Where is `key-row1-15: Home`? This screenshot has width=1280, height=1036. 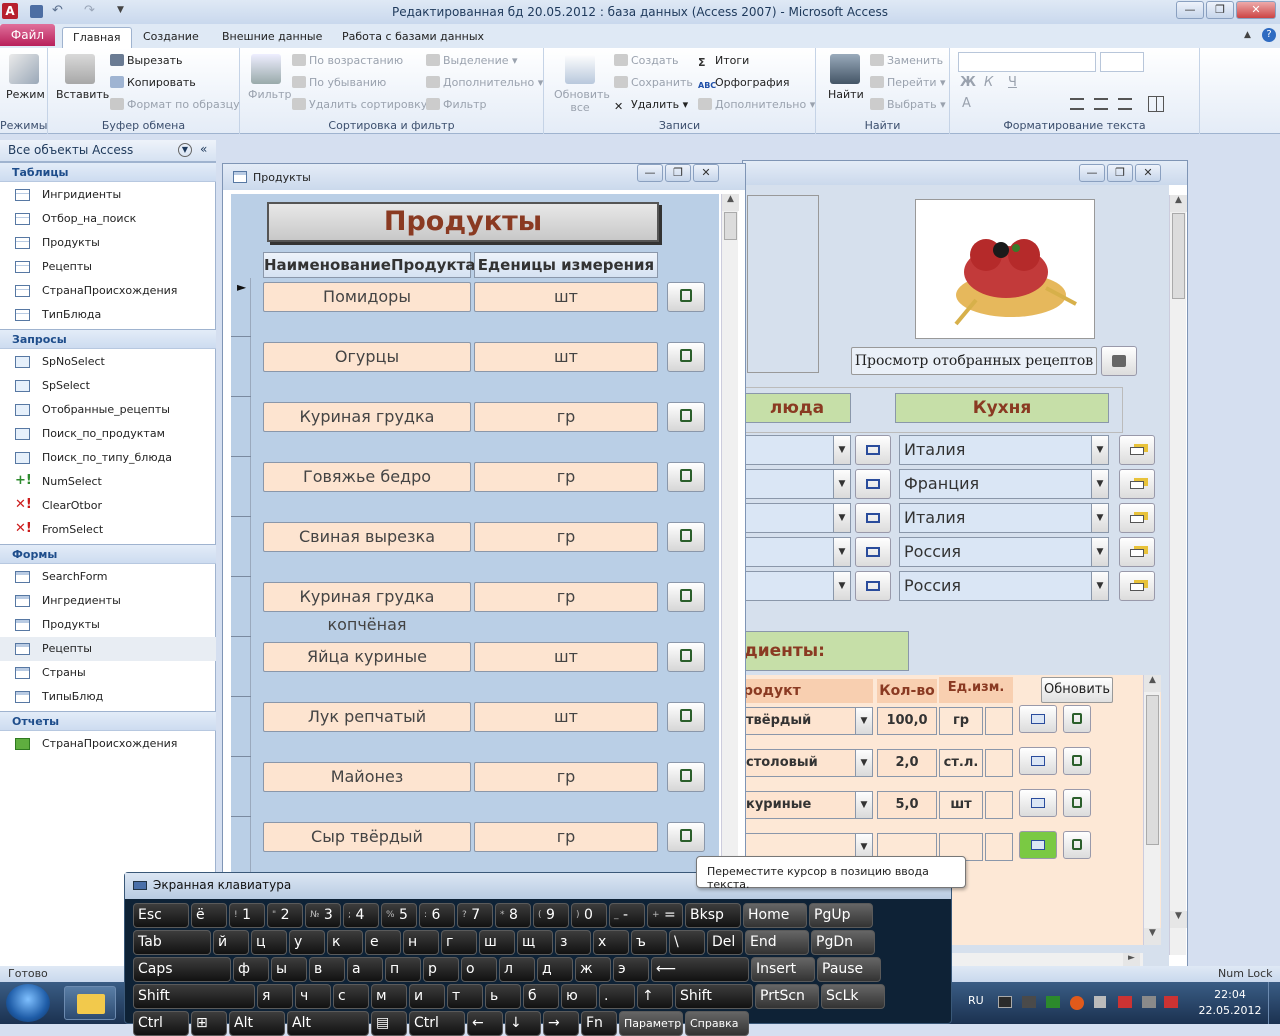
key-row1-15: Home is located at coordinates (775, 915).